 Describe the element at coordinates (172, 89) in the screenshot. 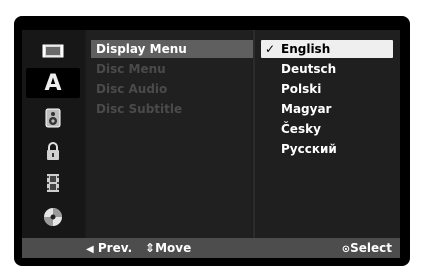

I see `menu-item-disc-audio: Disc Audio` at that location.